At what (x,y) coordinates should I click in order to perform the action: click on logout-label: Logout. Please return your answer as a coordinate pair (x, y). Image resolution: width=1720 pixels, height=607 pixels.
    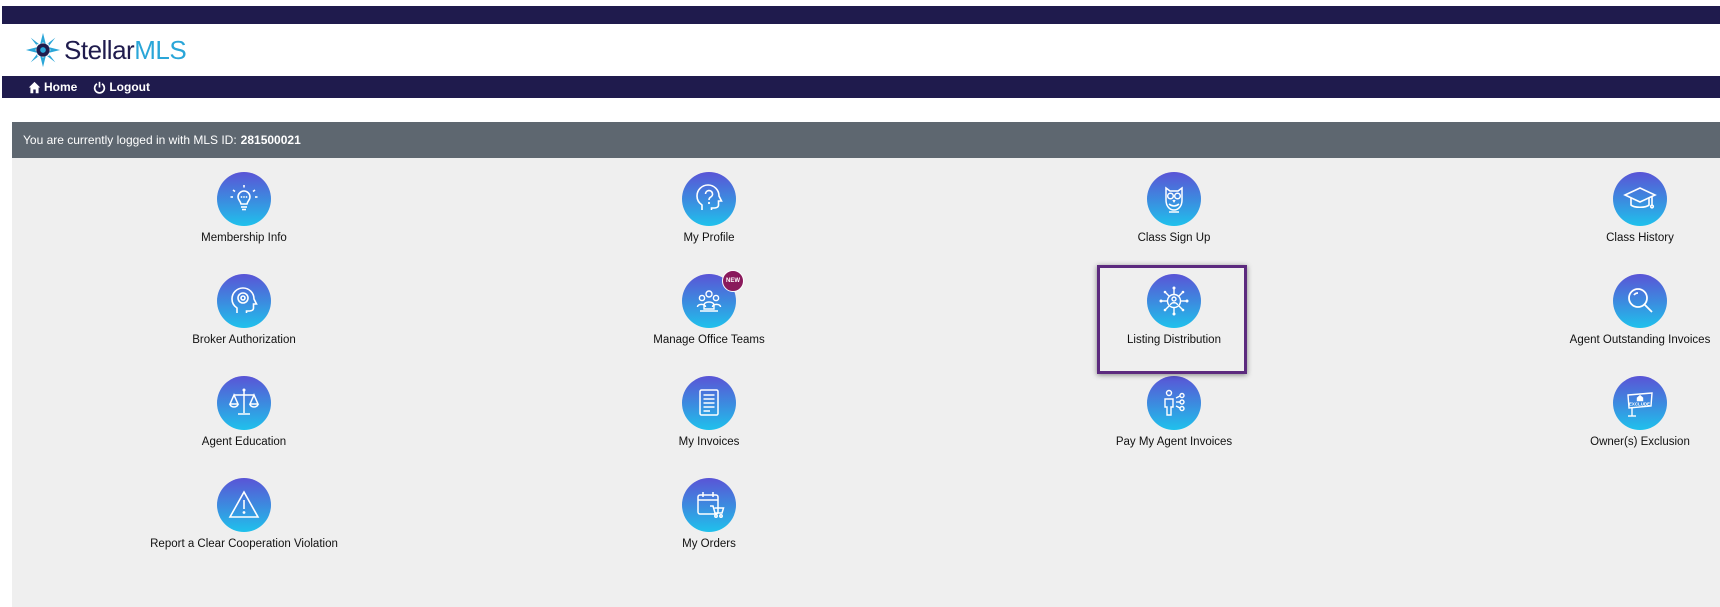
    Looking at the image, I should click on (129, 87).